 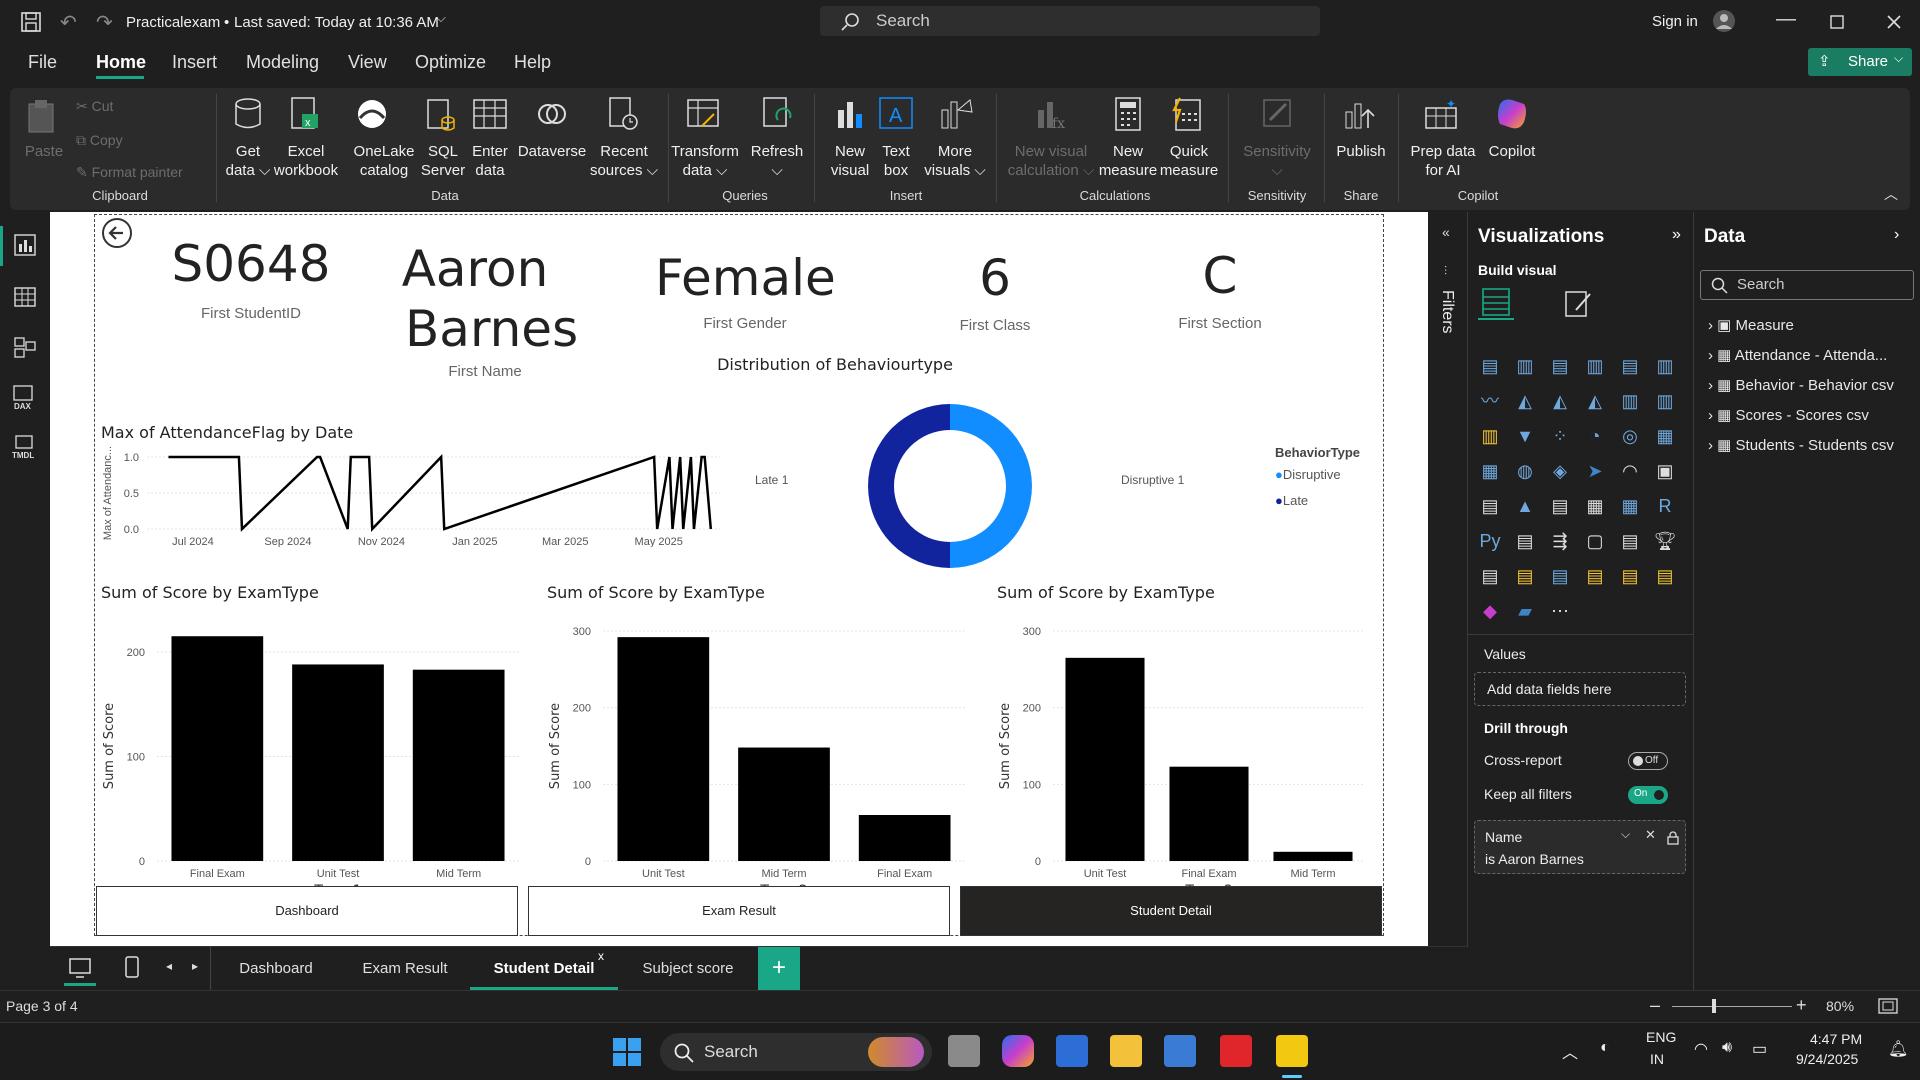 What do you see at coordinates (1665, 401) in the screenshot?
I see `ribbon-visual-icon: ▥` at bounding box center [1665, 401].